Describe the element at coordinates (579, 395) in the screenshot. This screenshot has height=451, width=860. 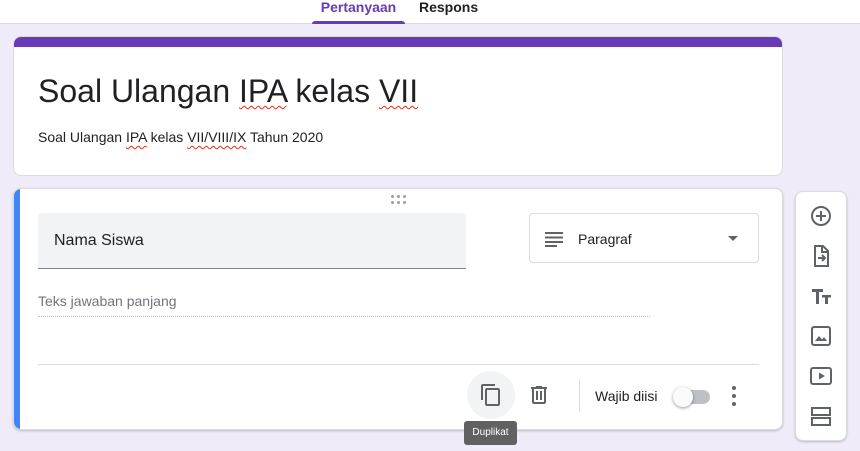
I see `footer-separator` at that location.